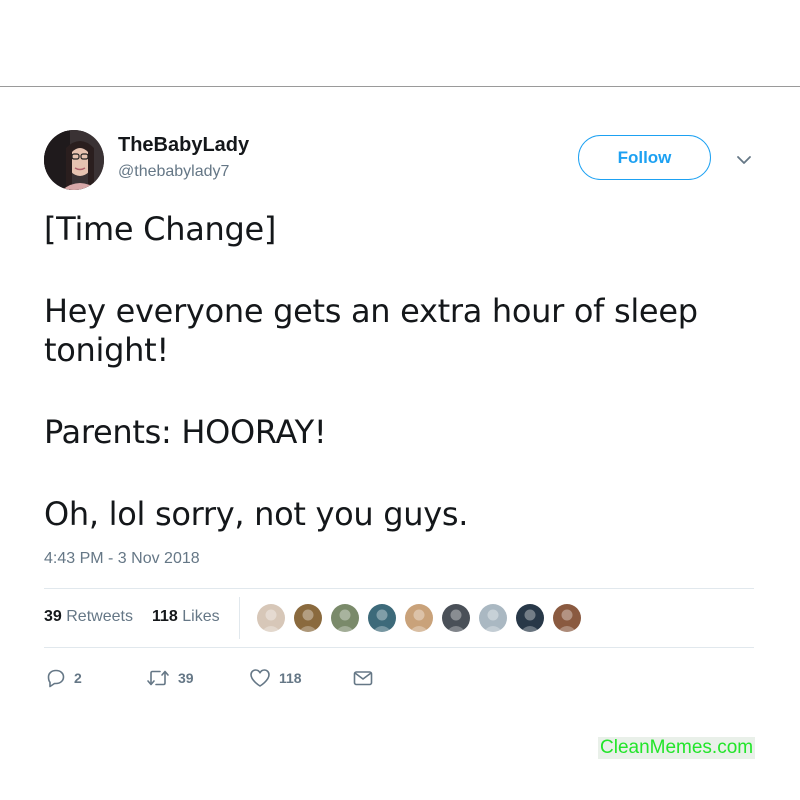 The width and height of the screenshot is (800, 800). What do you see at coordinates (74, 160) in the screenshot?
I see `author-avatar` at bounding box center [74, 160].